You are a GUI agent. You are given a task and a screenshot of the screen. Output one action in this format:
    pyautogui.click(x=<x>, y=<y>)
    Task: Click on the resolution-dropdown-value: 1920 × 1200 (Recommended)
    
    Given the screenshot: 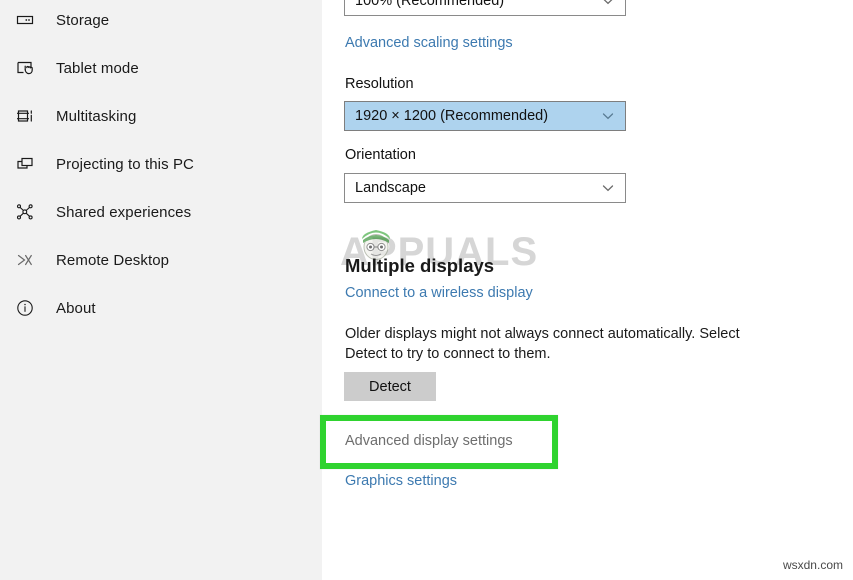 What is the action you would take?
    pyautogui.click(x=452, y=116)
    